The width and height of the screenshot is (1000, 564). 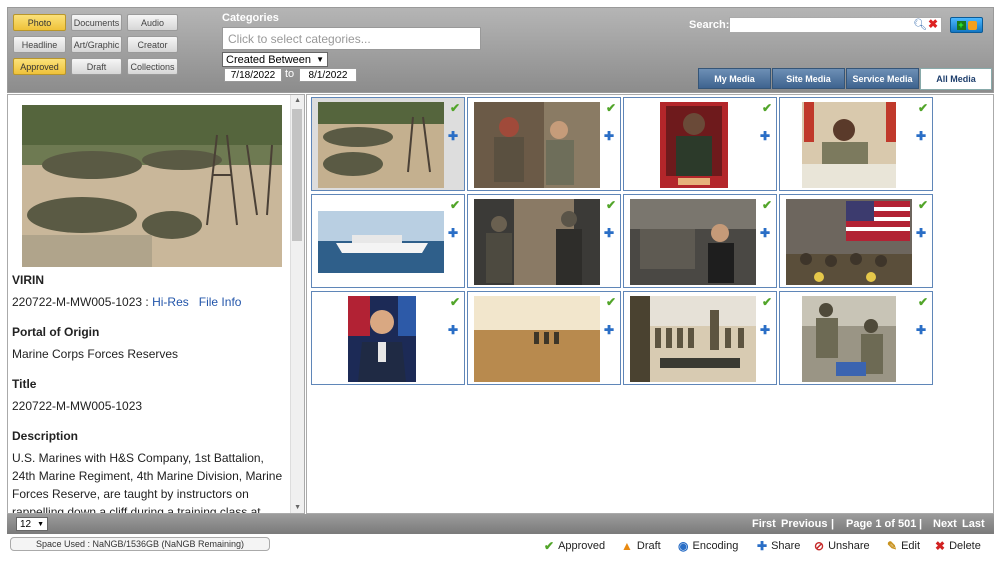 What do you see at coordinates (28, 280) in the screenshot?
I see `virin-heading: VIRIN` at bounding box center [28, 280].